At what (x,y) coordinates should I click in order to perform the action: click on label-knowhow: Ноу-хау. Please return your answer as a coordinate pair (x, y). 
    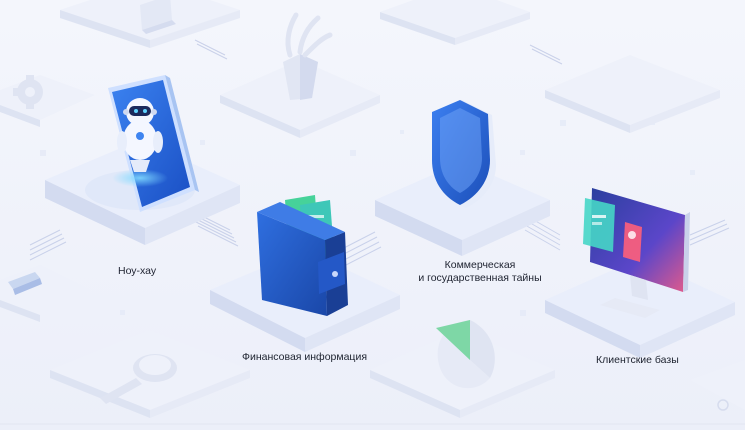
    Looking at the image, I should click on (137, 271).